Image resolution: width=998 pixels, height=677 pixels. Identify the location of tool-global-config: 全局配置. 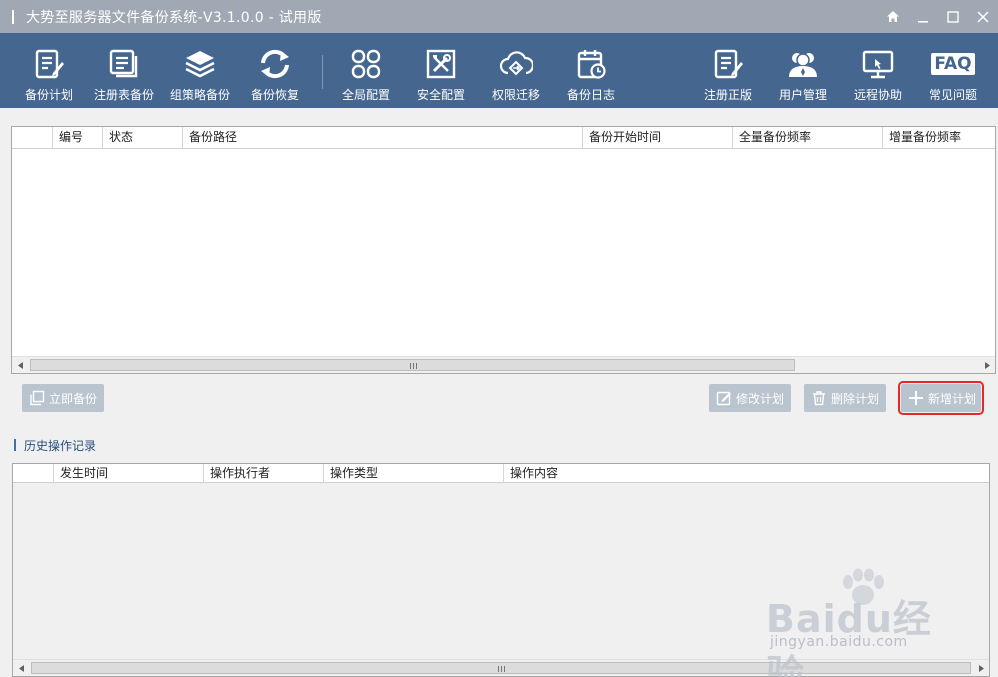
(366, 70).